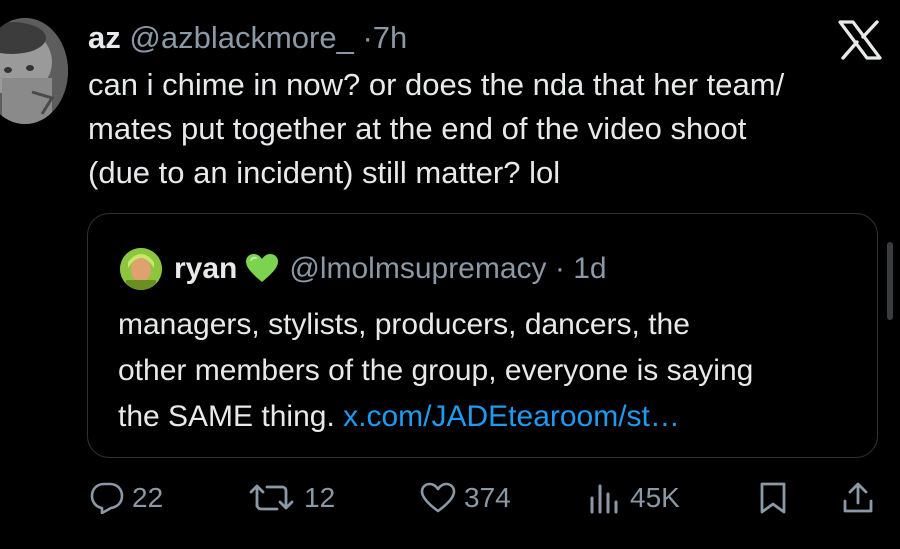 The image size is (900, 549). I want to click on author-name: az, so click(104, 37).